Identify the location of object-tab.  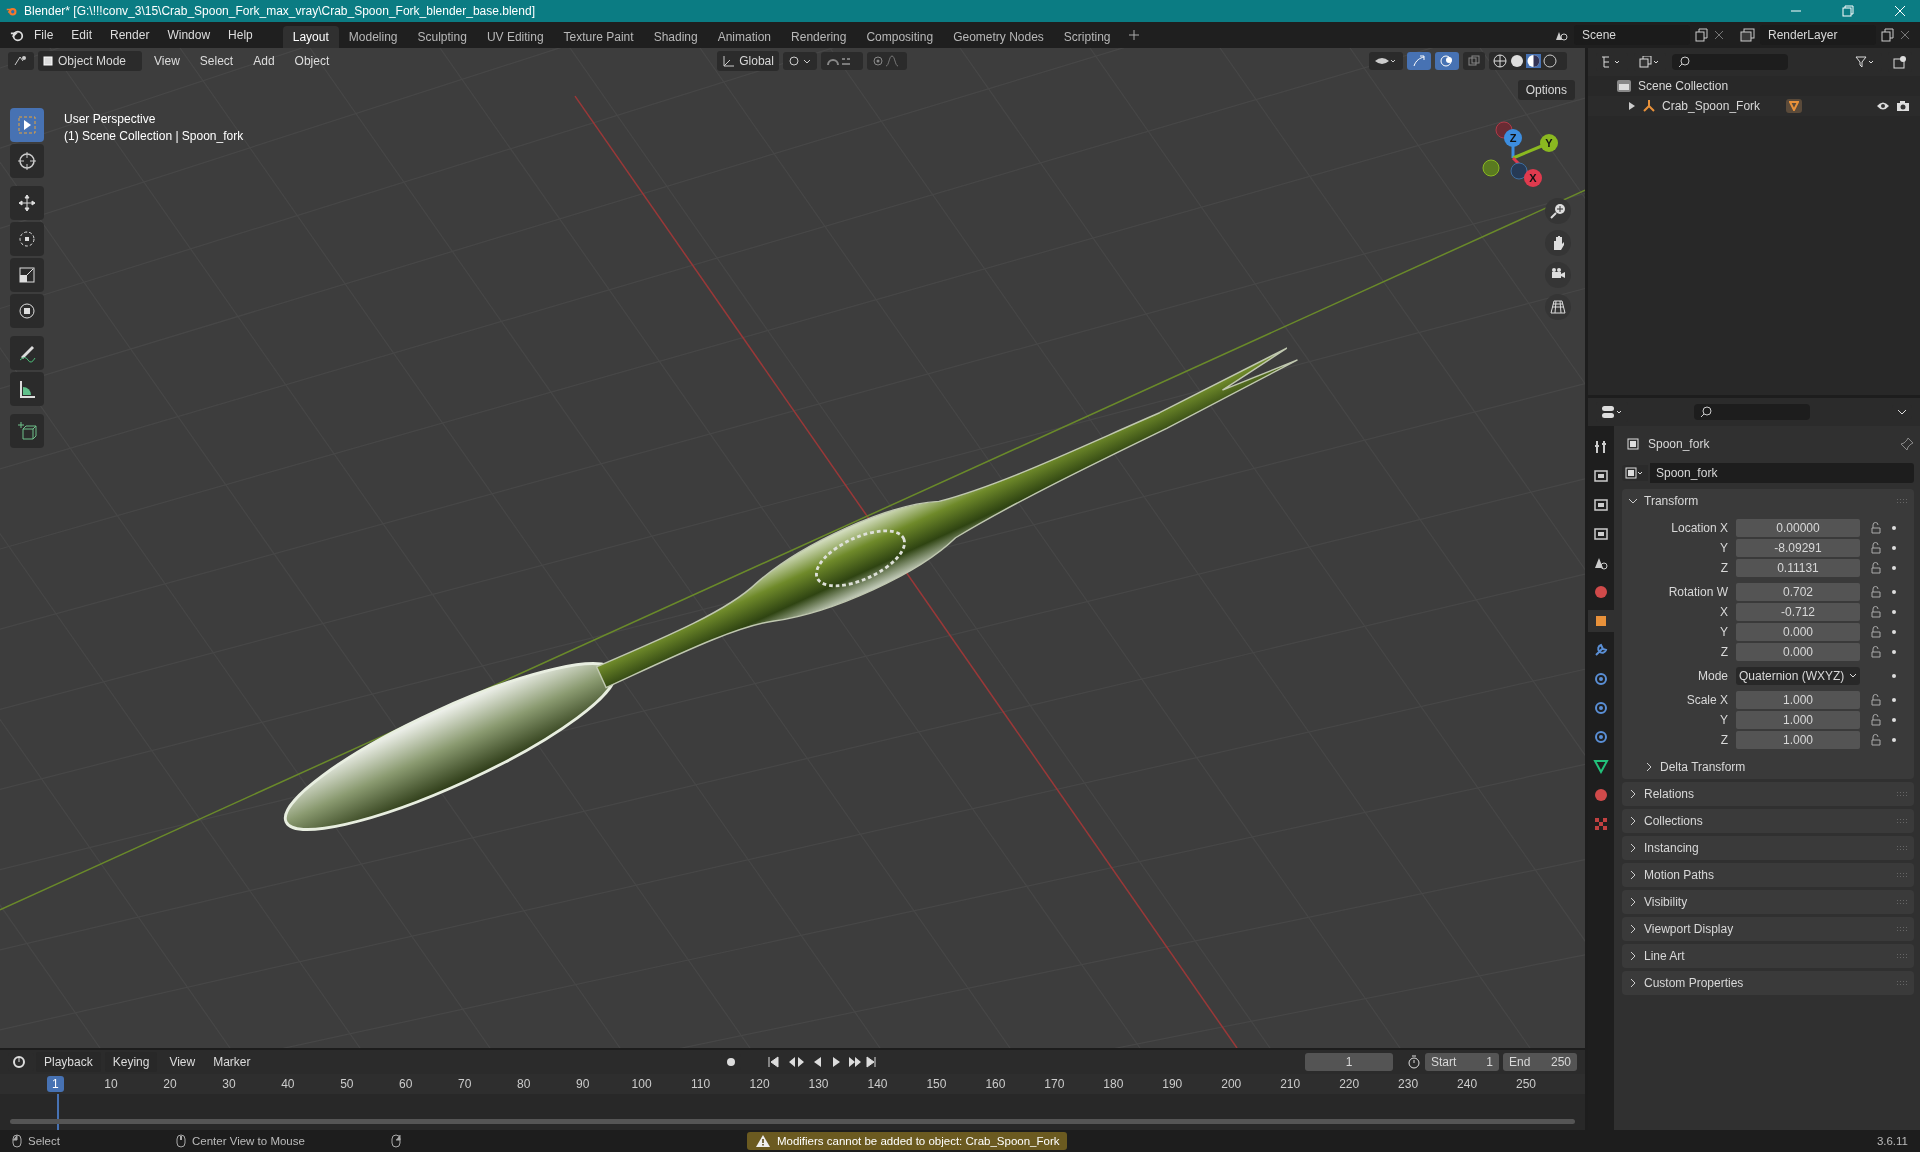
(1601, 621).